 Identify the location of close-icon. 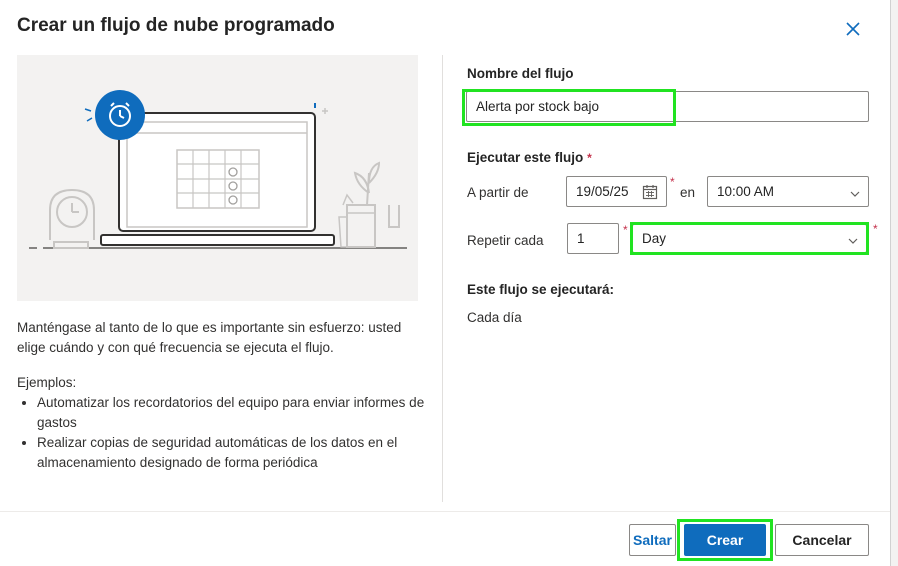
(853, 29).